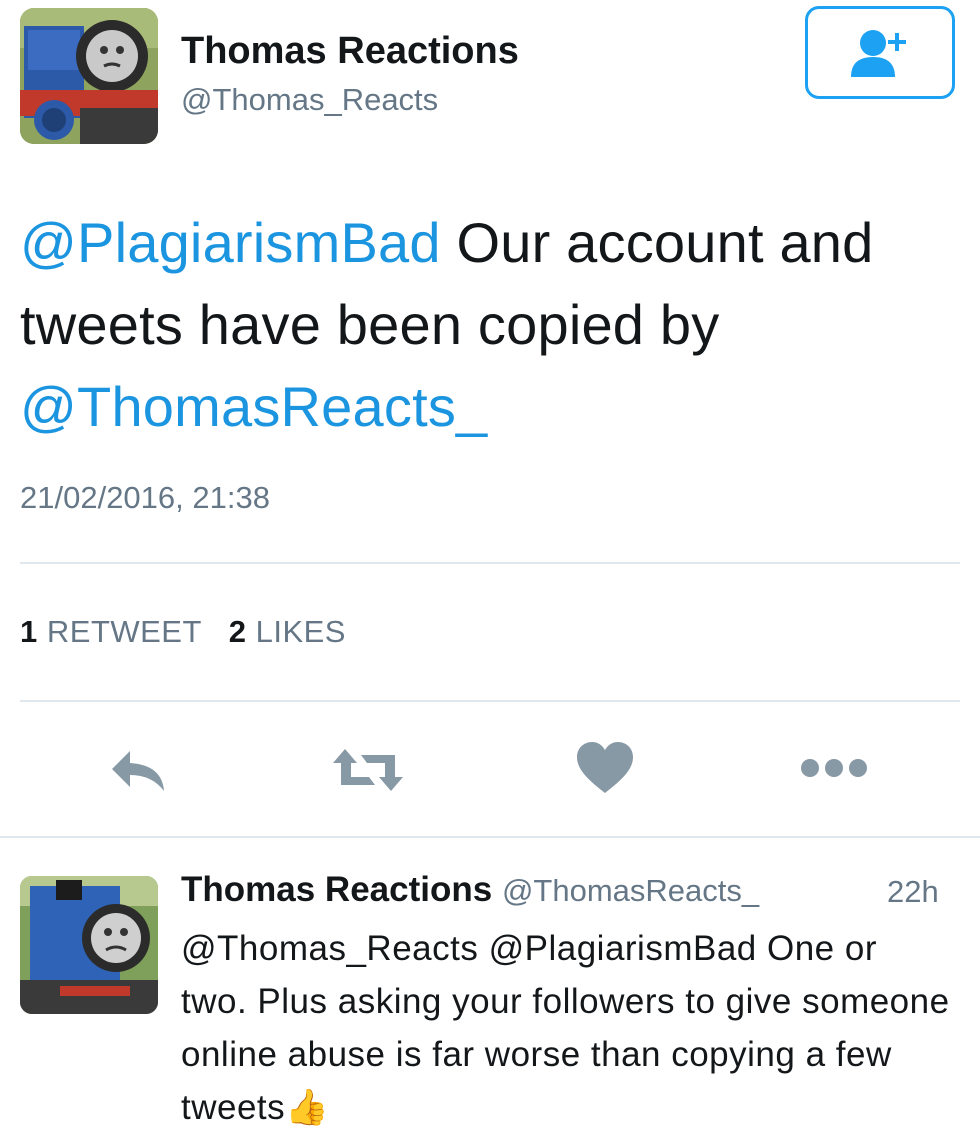 The width and height of the screenshot is (980, 1139). I want to click on reply-author-avatar, so click(89, 945).